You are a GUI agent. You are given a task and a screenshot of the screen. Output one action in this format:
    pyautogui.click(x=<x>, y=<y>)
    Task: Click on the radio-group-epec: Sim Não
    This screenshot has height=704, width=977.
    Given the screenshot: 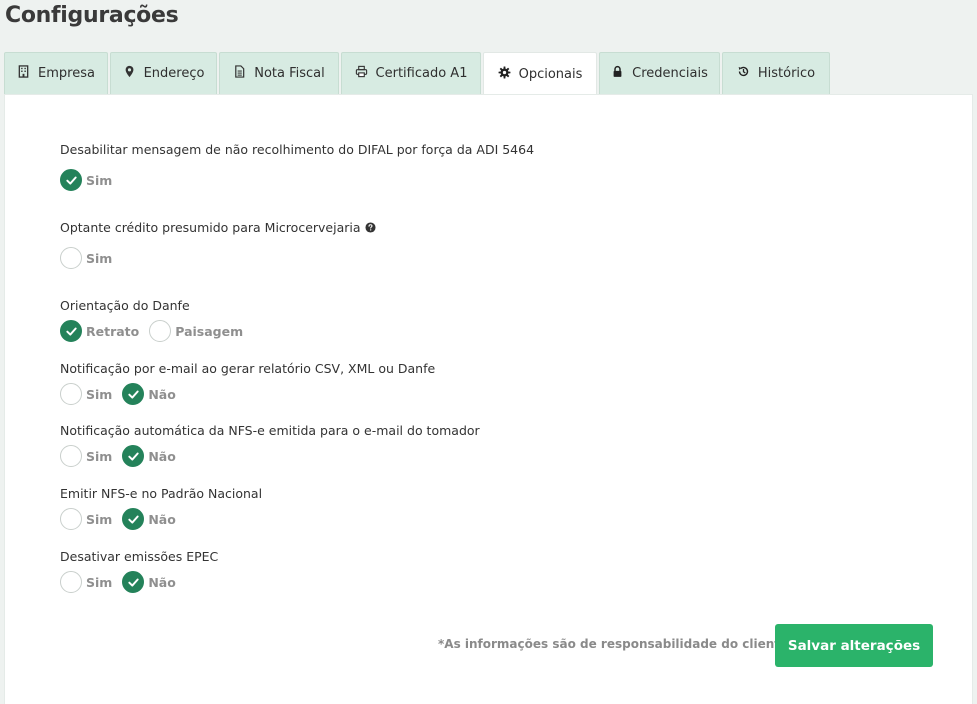 What is the action you would take?
    pyautogui.click(x=123, y=582)
    